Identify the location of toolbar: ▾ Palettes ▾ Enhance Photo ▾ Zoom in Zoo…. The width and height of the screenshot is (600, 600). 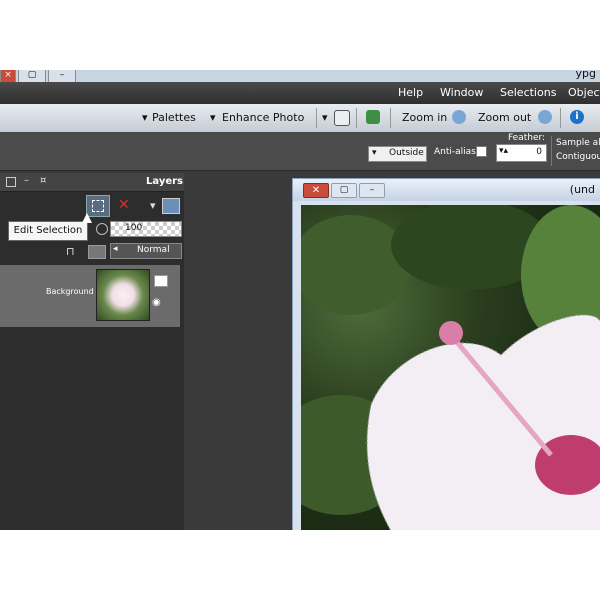
(300, 118).